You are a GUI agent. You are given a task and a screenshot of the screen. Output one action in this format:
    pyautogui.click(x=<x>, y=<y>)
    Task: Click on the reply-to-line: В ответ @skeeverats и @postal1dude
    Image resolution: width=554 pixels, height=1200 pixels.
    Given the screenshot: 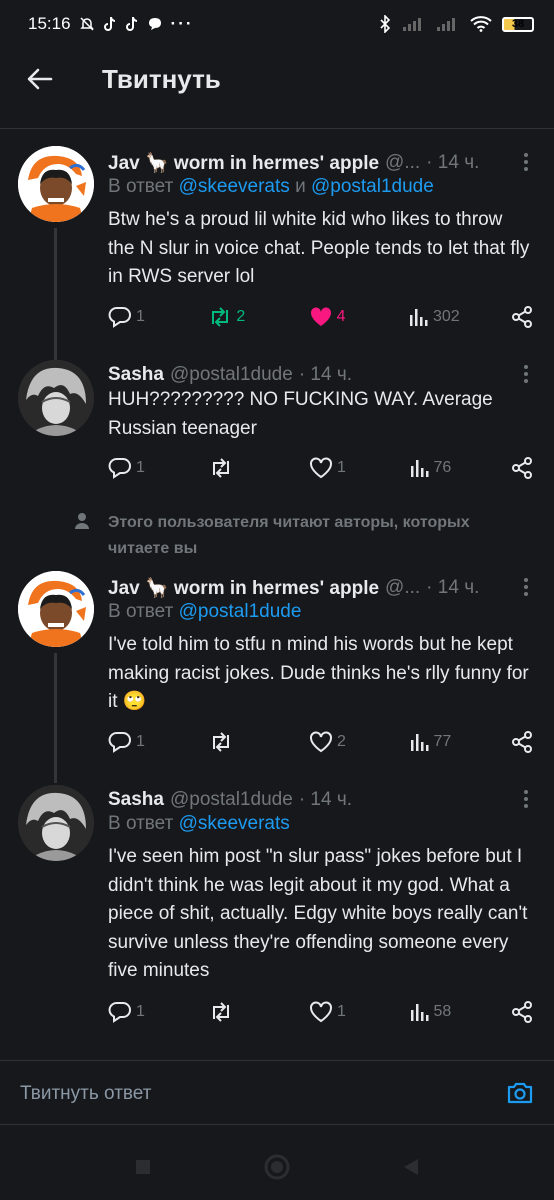 What is the action you would take?
    pyautogui.click(x=271, y=187)
    